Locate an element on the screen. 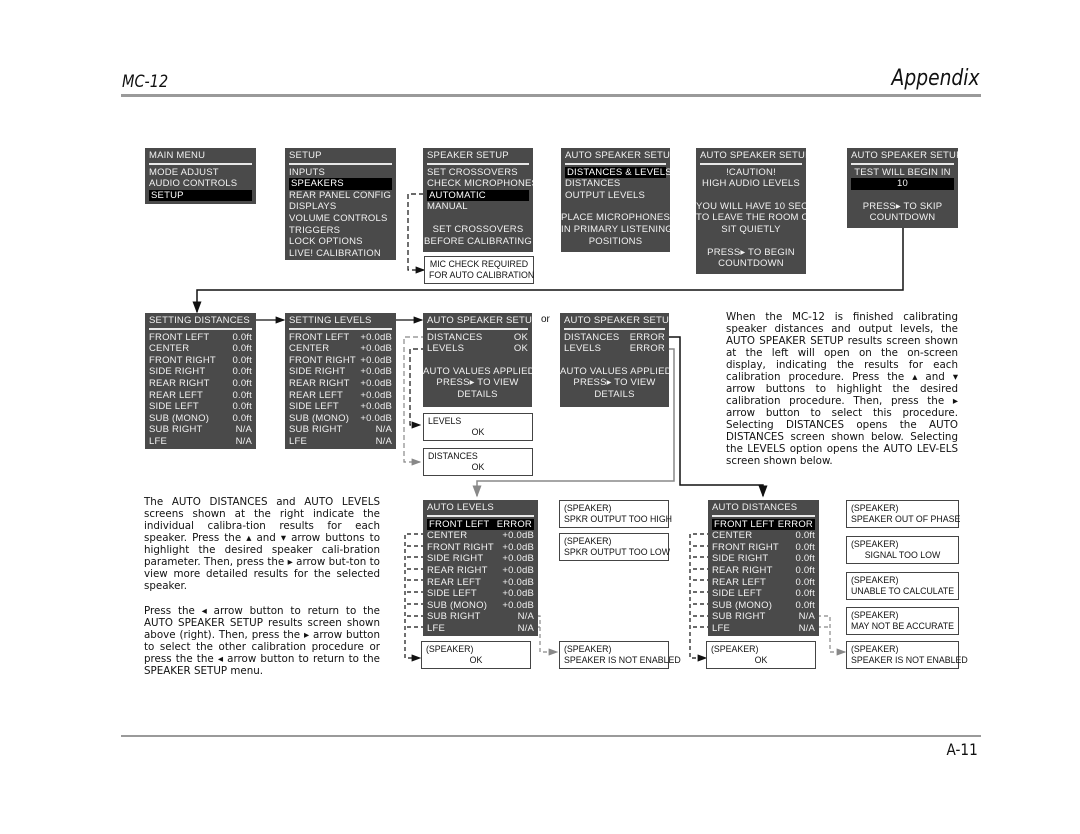  menu-item-audio-controls: AUDIO CONTROLS is located at coordinates (200, 184).